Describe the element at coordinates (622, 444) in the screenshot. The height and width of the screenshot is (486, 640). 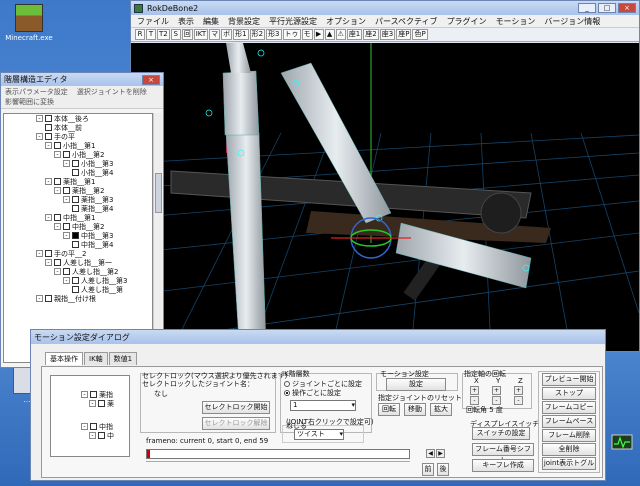
I see `monitor-icon` at that location.